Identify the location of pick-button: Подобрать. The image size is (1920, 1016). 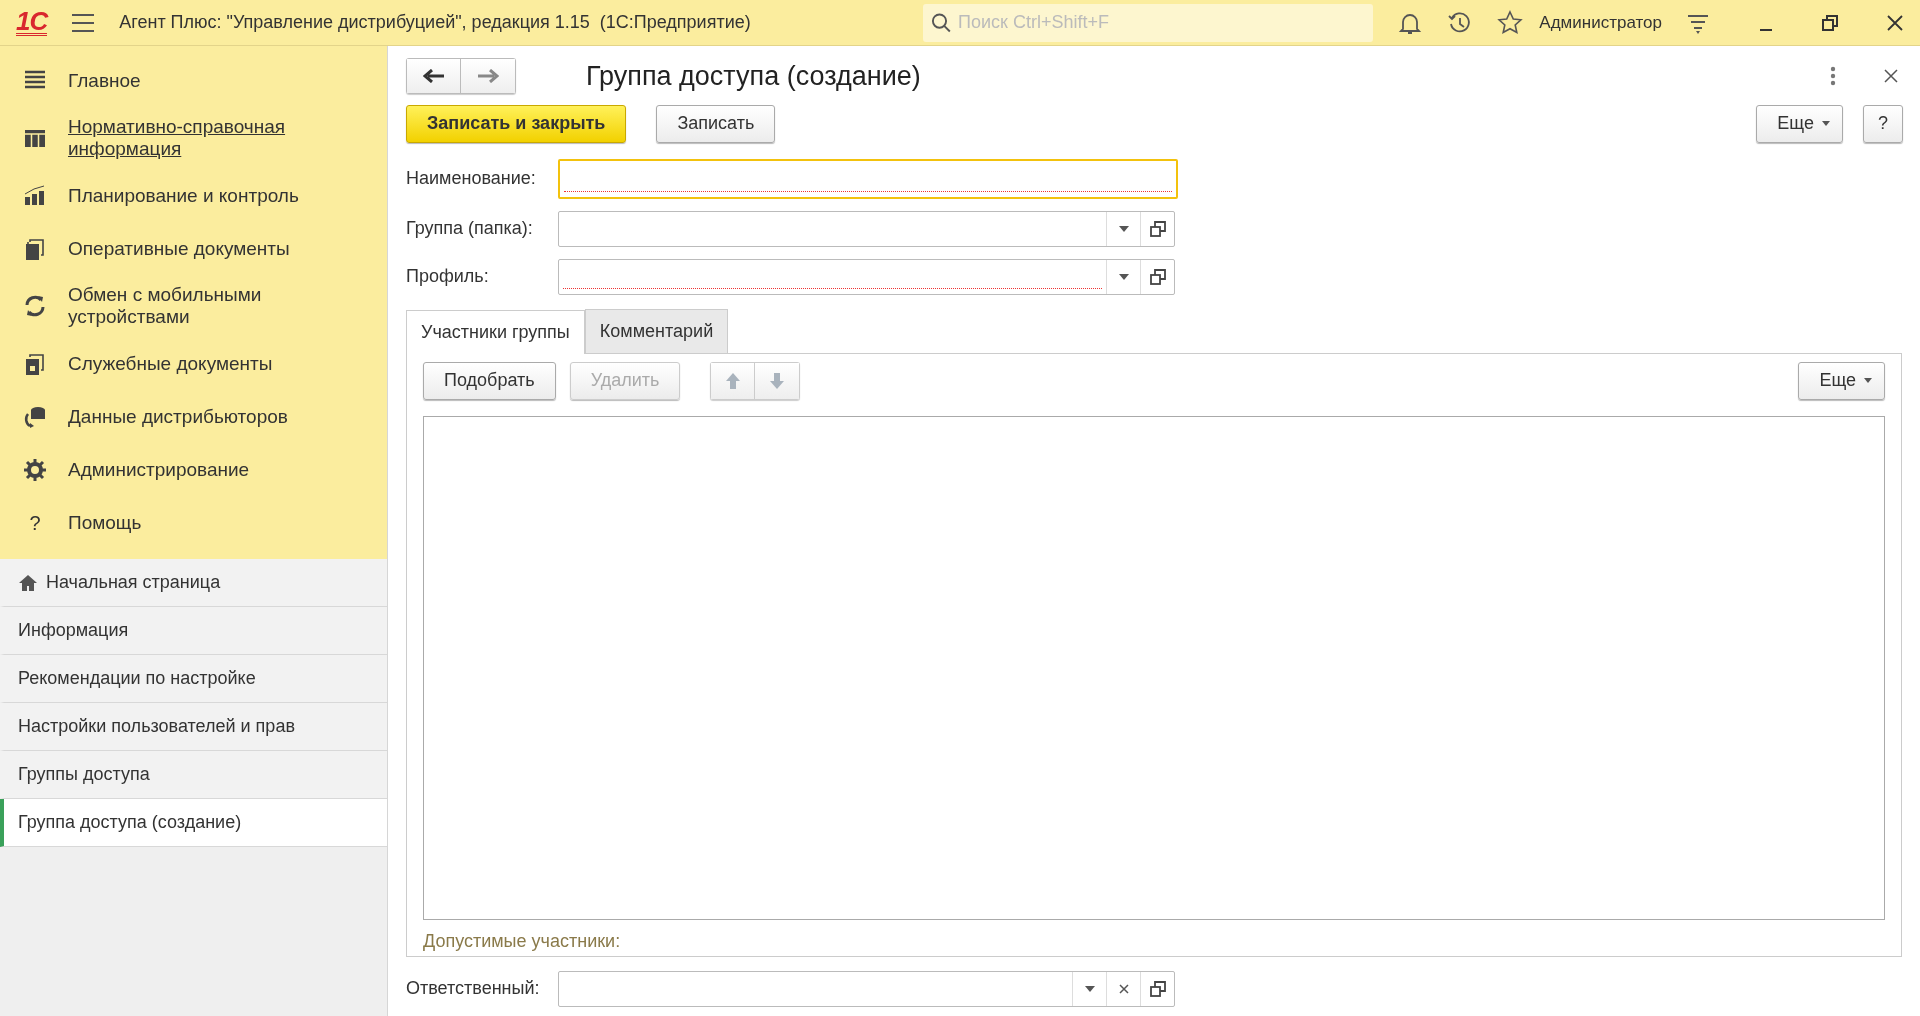
(489, 380).